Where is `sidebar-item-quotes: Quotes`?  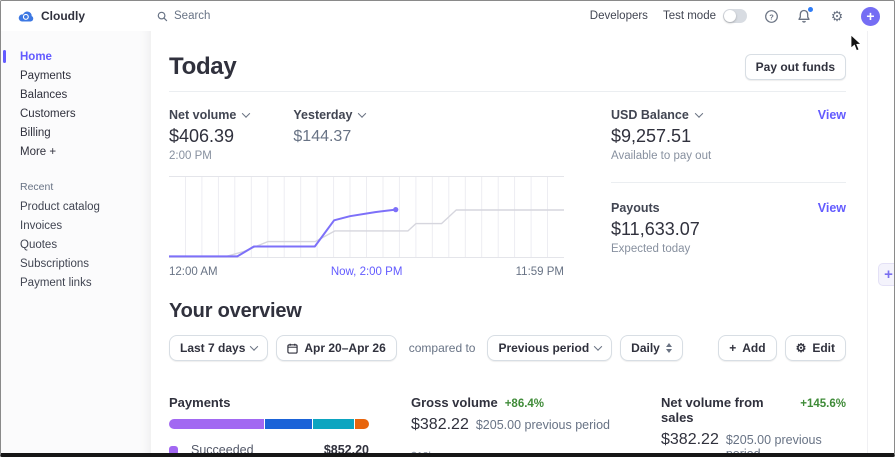
sidebar-item-quotes: Quotes is located at coordinates (76, 244).